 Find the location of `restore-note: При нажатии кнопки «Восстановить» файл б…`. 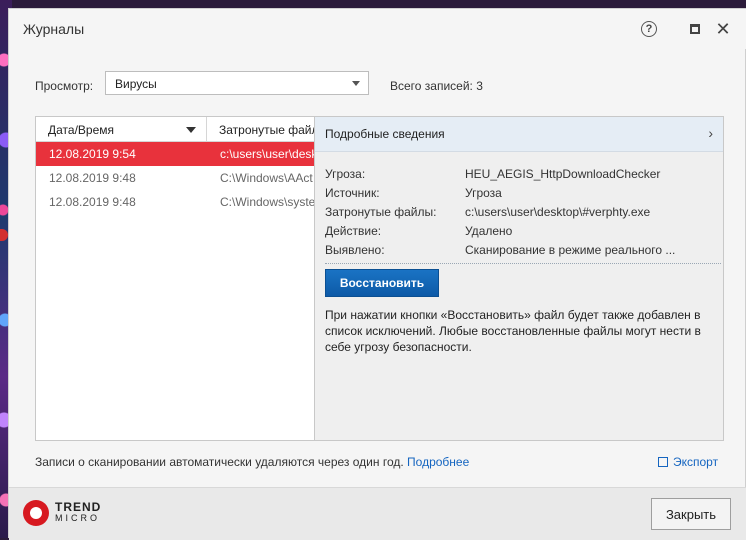

restore-note: При нажатии кнопки «Восстановить» файл б… is located at coordinates (513, 331).